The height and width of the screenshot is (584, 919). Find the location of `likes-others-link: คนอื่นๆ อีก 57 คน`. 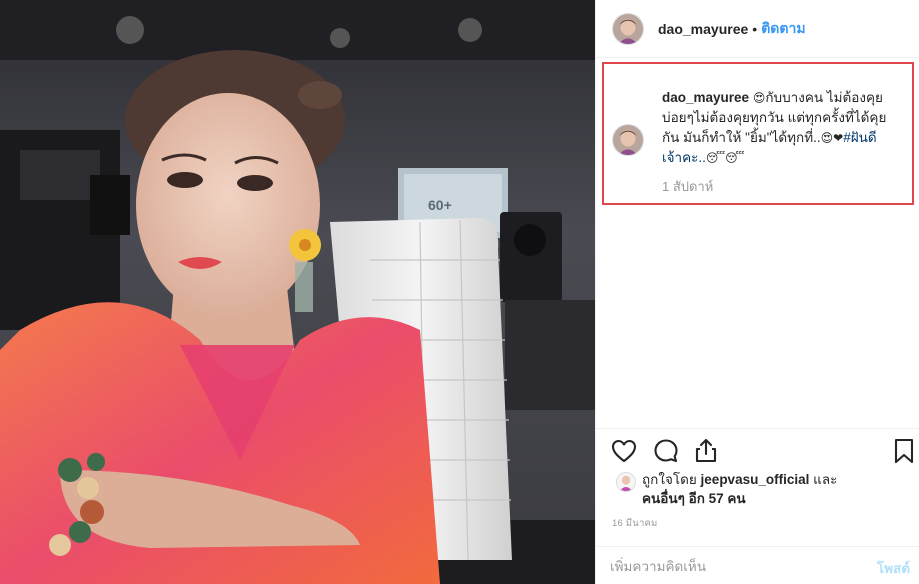

likes-others-link: คนอื่นๆ อีก 57 คน is located at coordinates (694, 498).